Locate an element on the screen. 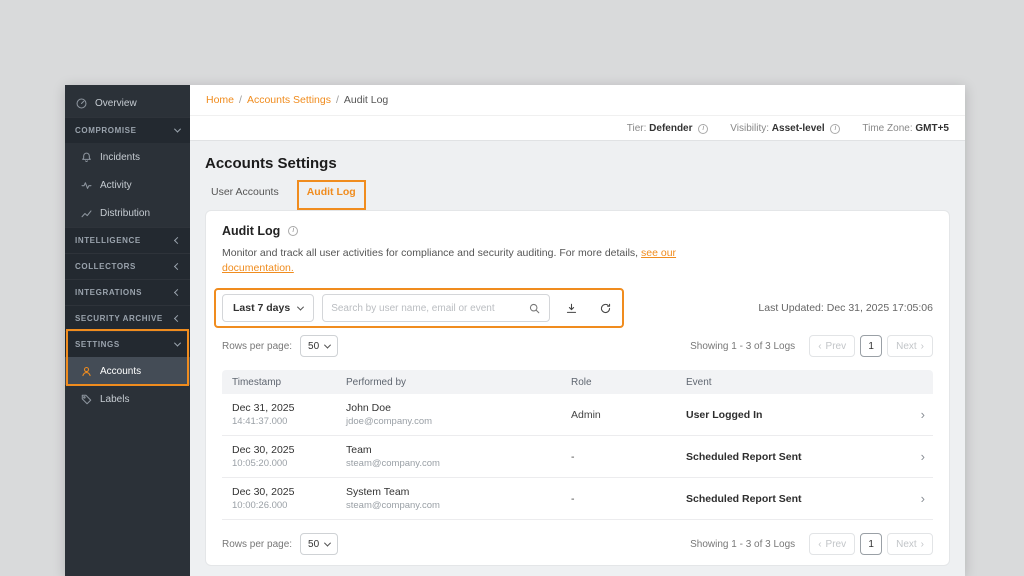  timezone-info: Time Zone: GMT+5 is located at coordinates (905, 128).